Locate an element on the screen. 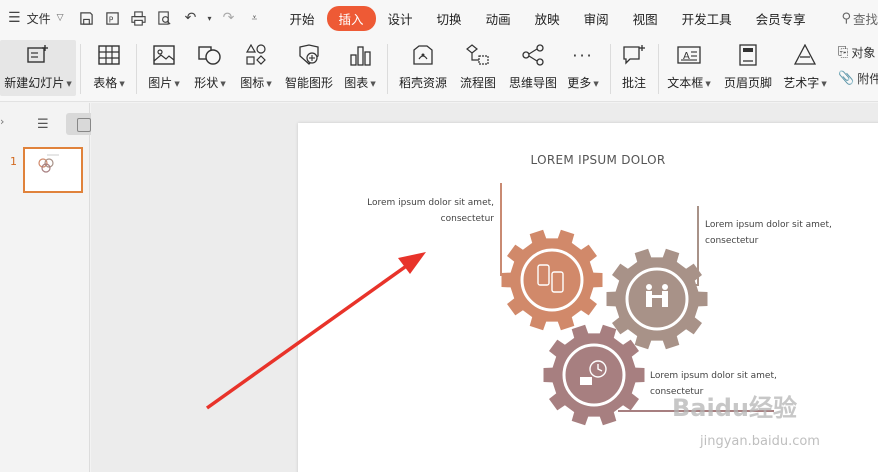  docer-label: 稻壳资源 is located at coordinates (422, 83).